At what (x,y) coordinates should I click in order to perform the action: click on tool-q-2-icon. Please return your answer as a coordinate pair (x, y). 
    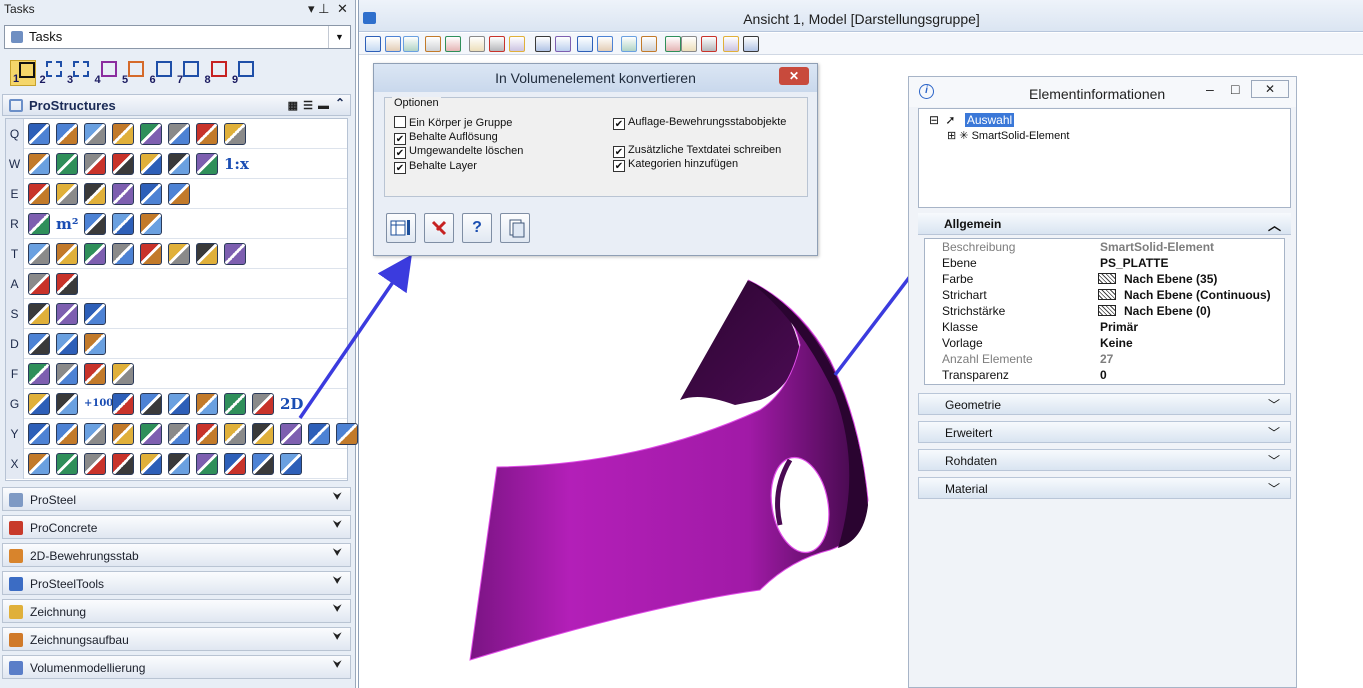
    Looking at the image, I should click on (67, 134).